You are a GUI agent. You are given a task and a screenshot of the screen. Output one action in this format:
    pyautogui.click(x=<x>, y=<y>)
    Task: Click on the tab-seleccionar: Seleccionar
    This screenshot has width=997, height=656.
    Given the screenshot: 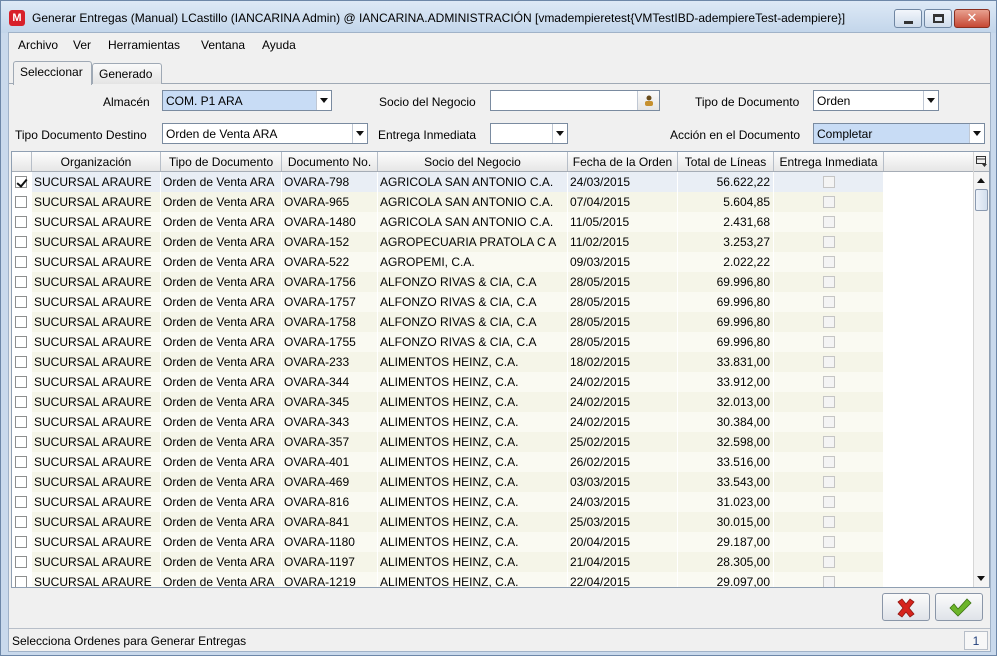 What is the action you would take?
    pyautogui.click(x=52, y=73)
    